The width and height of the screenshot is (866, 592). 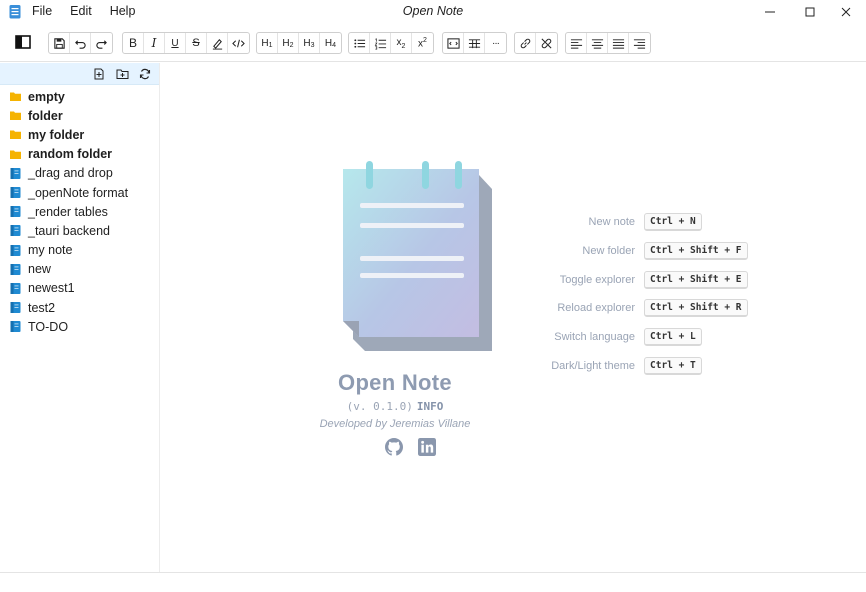 I want to click on shortcut-keys: Ctrl + Shift + R, so click(x=696, y=308).